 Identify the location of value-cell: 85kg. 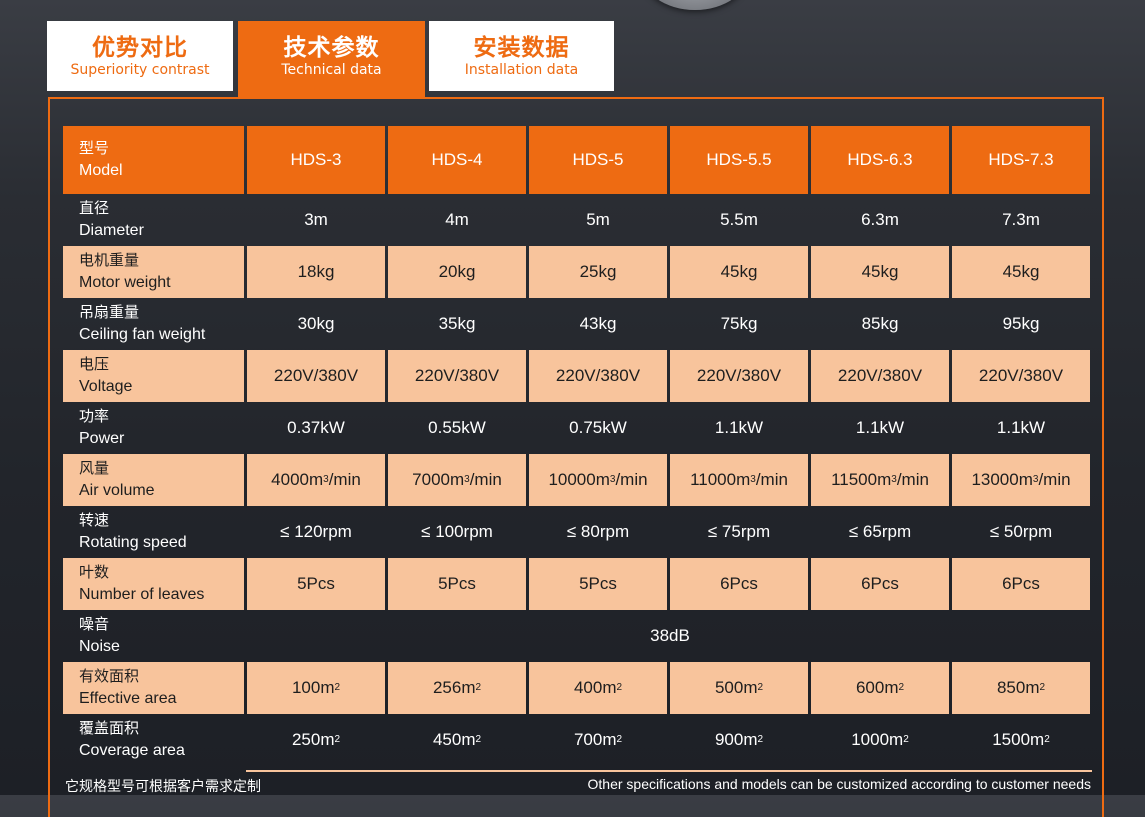
(880, 324).